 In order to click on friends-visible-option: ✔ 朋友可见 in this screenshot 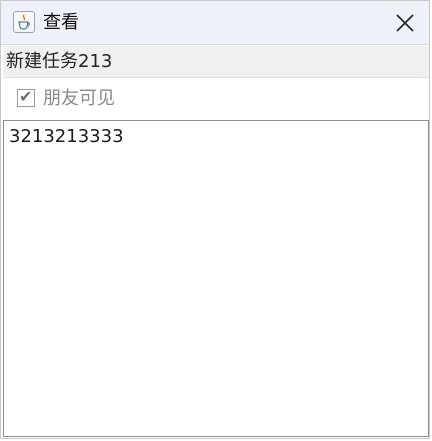, I will do `click(216, 101)`.